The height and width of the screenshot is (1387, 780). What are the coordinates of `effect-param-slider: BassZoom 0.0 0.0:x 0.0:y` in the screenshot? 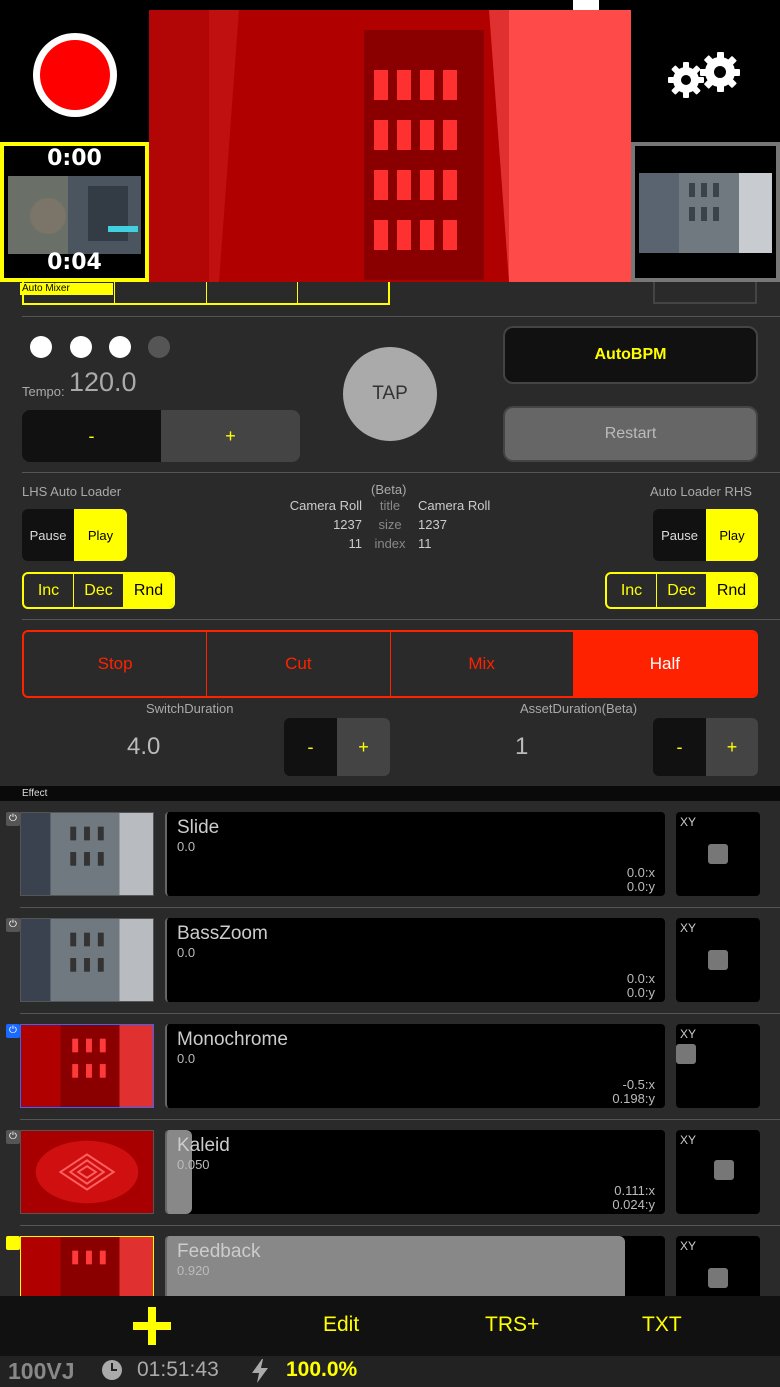 It's located at (415, 960).